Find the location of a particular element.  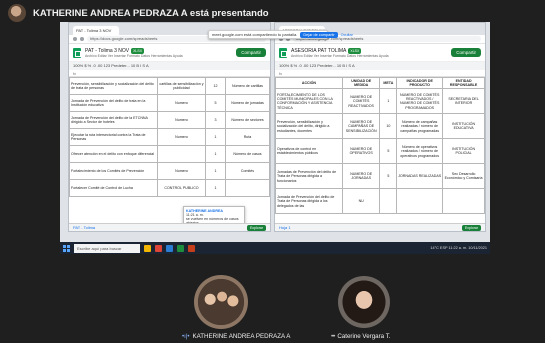

sheet-cell: NUMERO DE COMITÉS REACTIVADOS is located at coordinates (361, 101).